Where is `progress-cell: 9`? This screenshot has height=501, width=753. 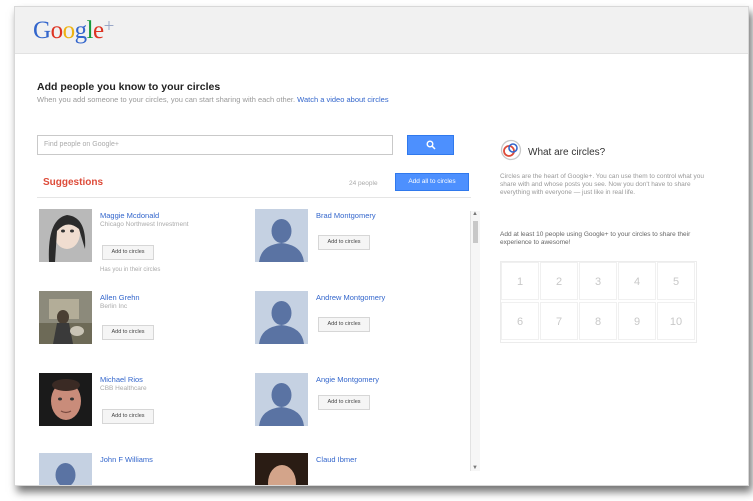
progress-cell: 9 is located at coordinates (637, 321).